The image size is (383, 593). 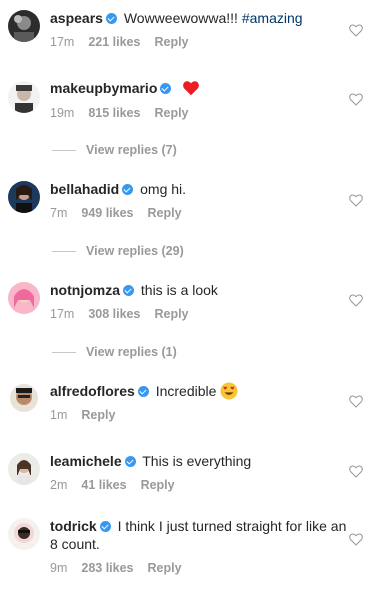 What do you see at coordinates (131, 352) in the screenshot?
I see `view-replies-label: View replies (1)` at bounding box center [131, 352].